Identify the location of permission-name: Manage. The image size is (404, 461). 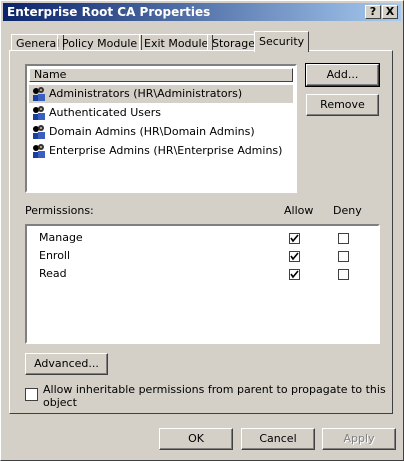
(61, 237).